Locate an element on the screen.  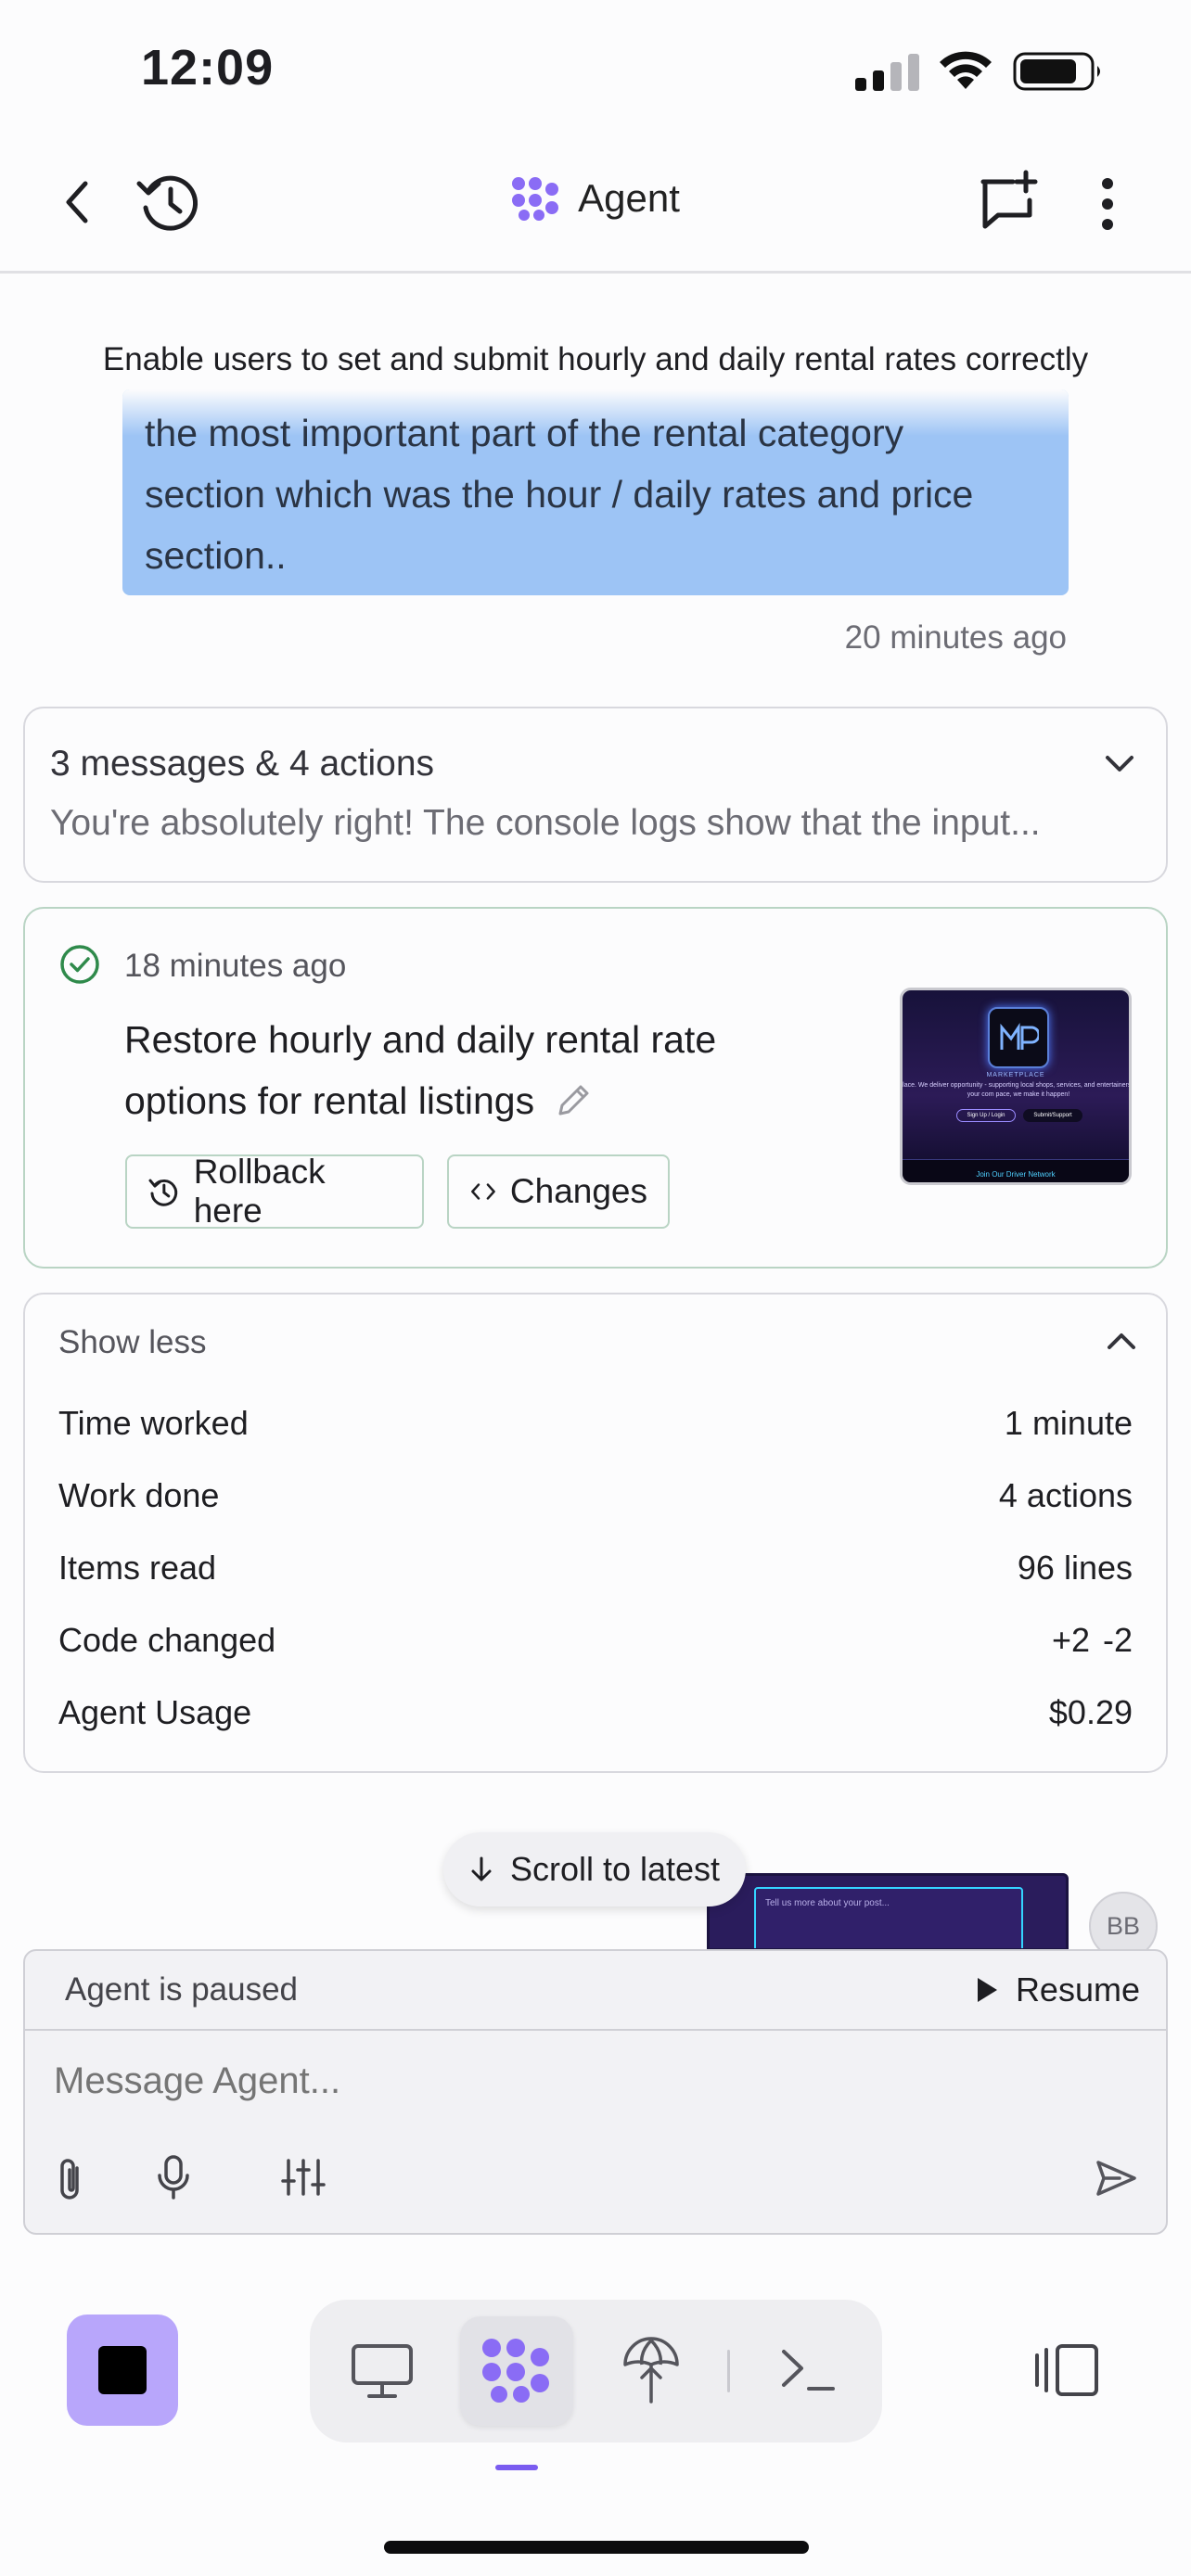
user-message-line: section.. is located at coordinates (216, 555).